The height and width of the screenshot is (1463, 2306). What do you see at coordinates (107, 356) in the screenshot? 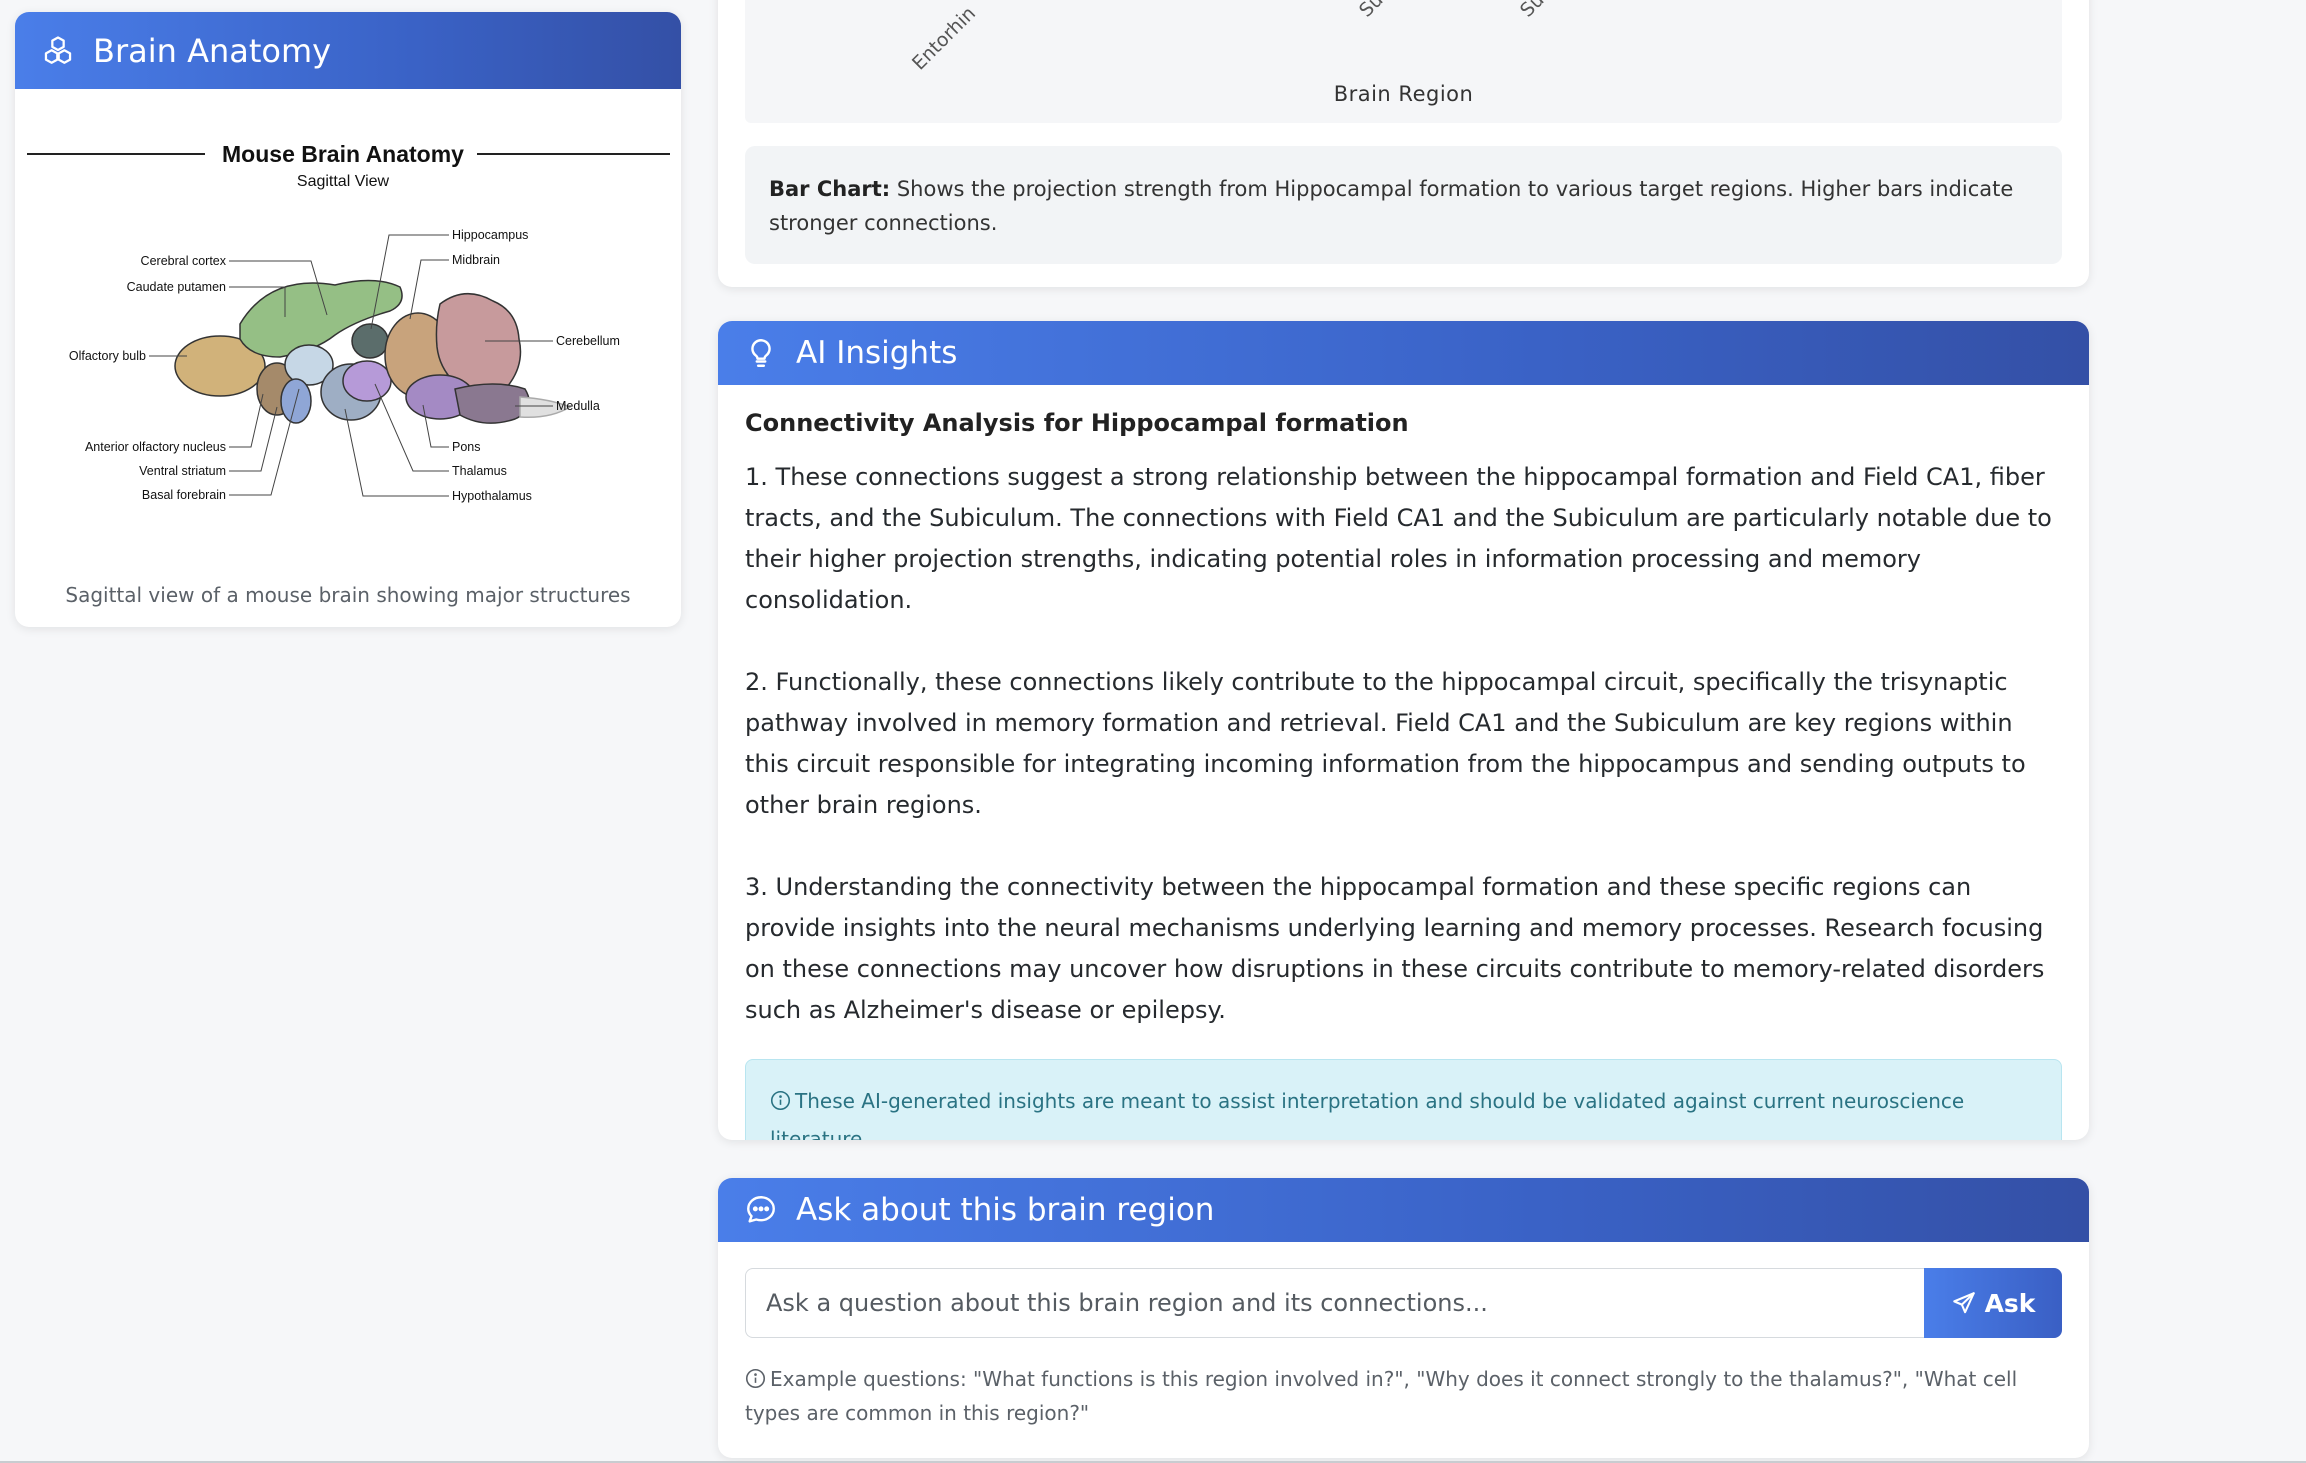
I see `svg-text: Olfactory bulb` at bounding box center [107, 356].